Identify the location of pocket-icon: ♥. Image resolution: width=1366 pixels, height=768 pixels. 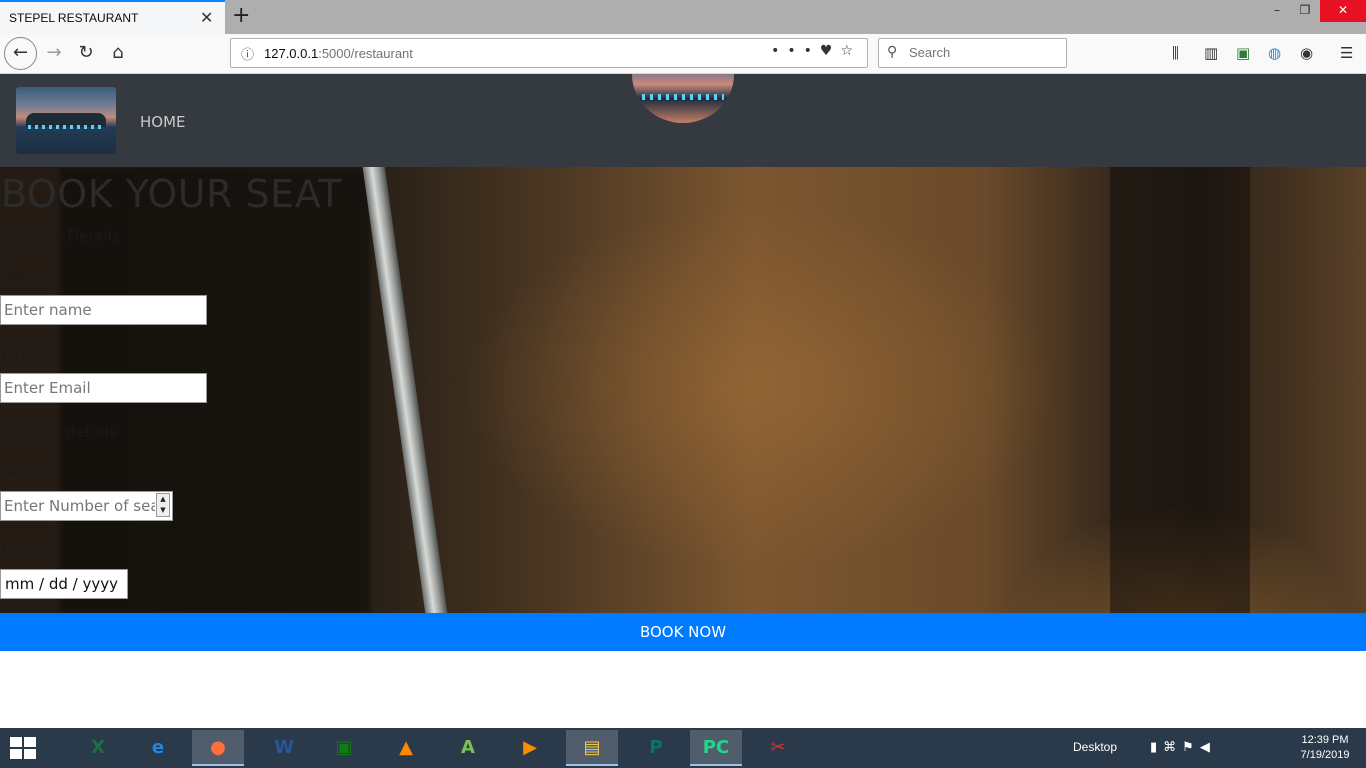
(830, 51).